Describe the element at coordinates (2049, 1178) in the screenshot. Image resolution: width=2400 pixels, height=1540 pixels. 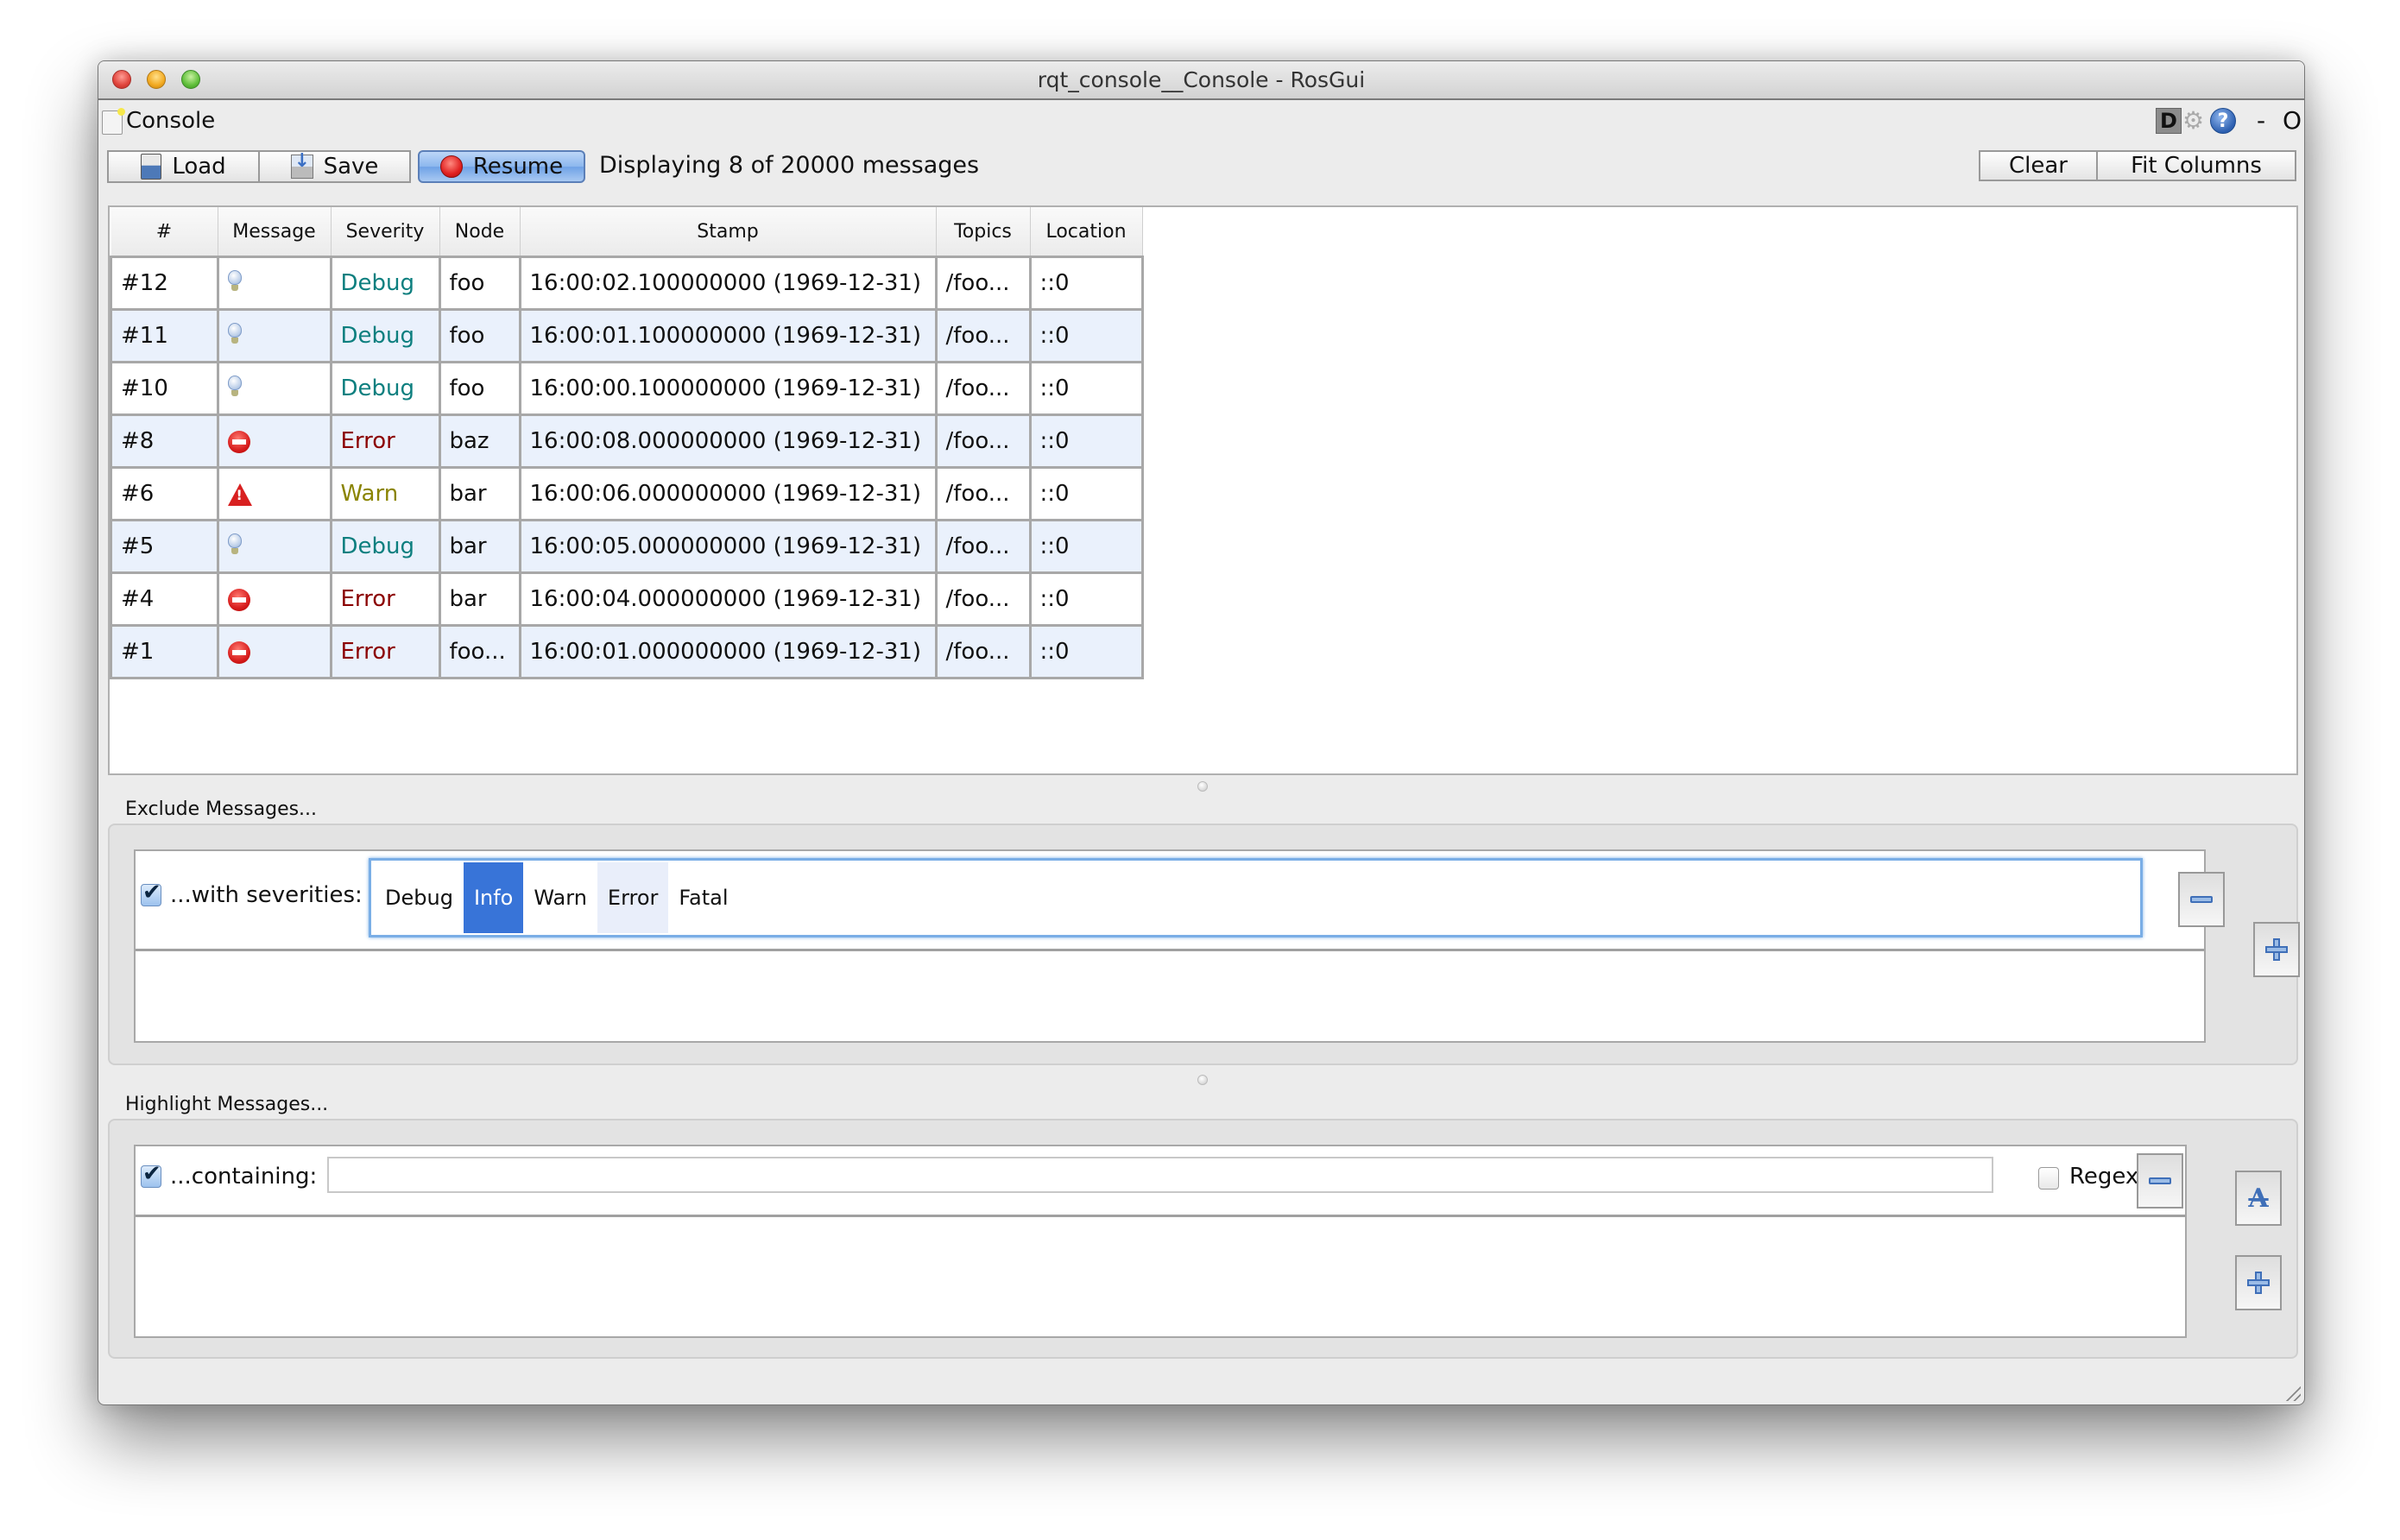
I see `regex-checkbox` at that location.